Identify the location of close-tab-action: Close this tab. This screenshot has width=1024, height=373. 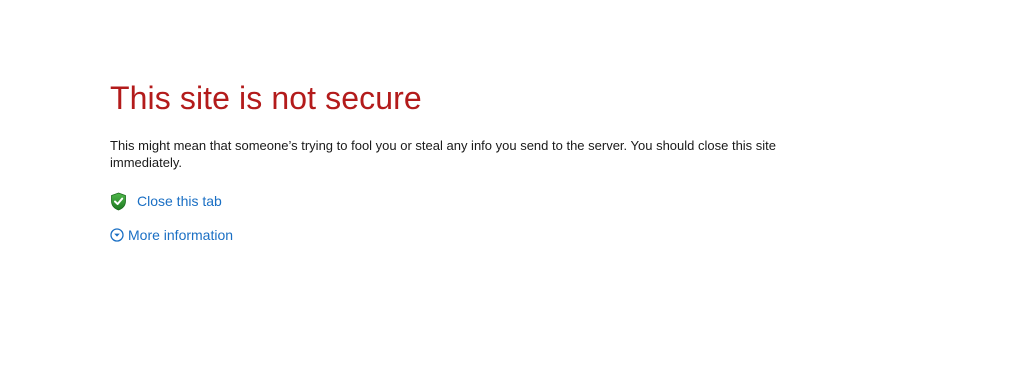
(450, 201).